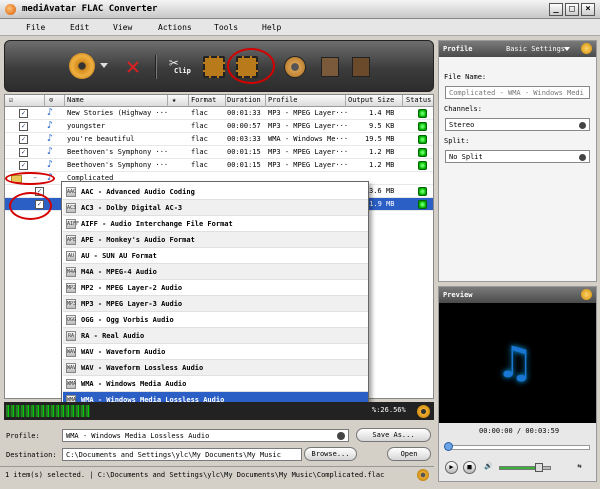 Image resolution: width=600 pixels, height=489 pixels. Describe the element at coordinates (295, 67) in the screenshot. I see `convert-start-icon` at that location.